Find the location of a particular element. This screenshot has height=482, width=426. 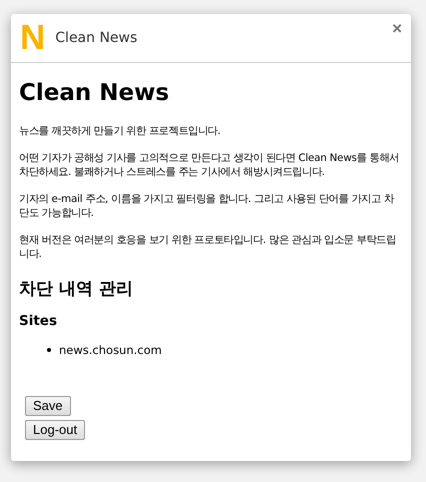

logo: N is located at coordinates (33, 38).